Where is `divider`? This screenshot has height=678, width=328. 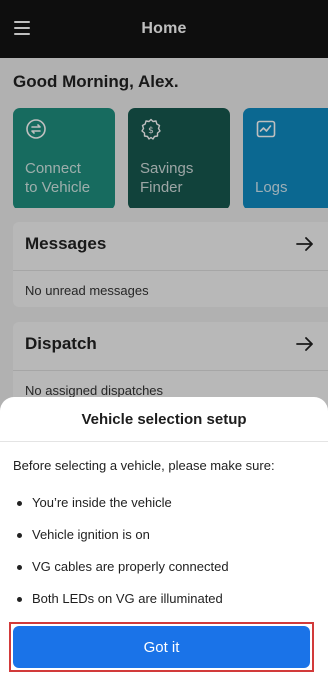
divider is located at coordinates (164, 441).